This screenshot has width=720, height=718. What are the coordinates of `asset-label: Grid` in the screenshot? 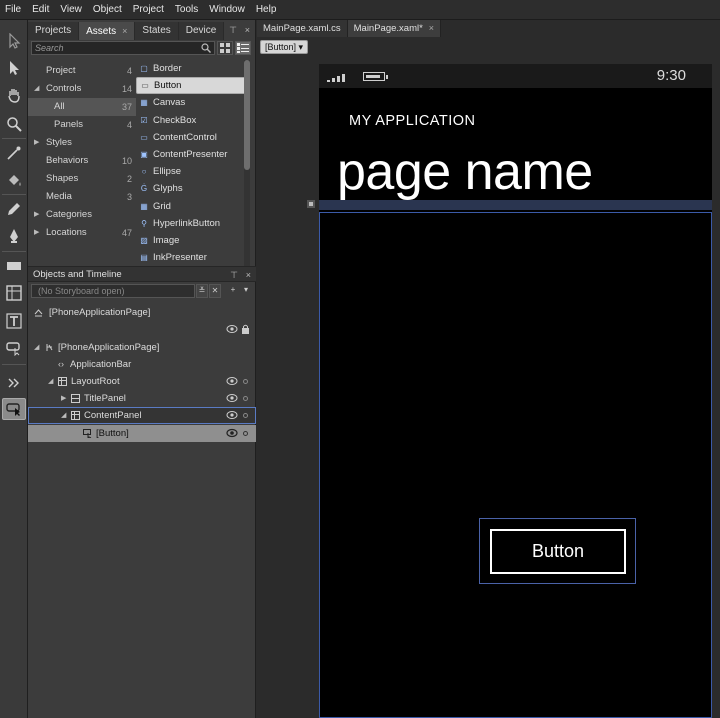 It's located at (162, 206).